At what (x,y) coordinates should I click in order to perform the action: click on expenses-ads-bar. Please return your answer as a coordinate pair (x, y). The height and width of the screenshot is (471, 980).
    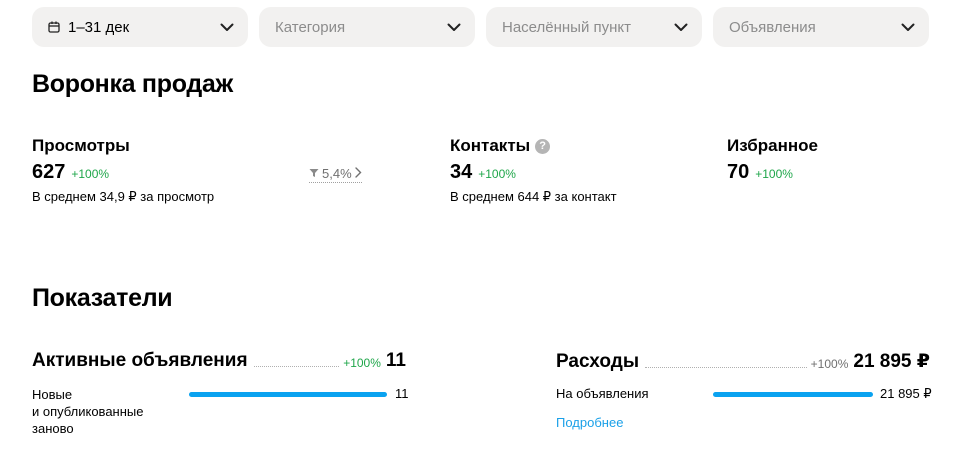
    Looking at the image, I should click on (793, 394).